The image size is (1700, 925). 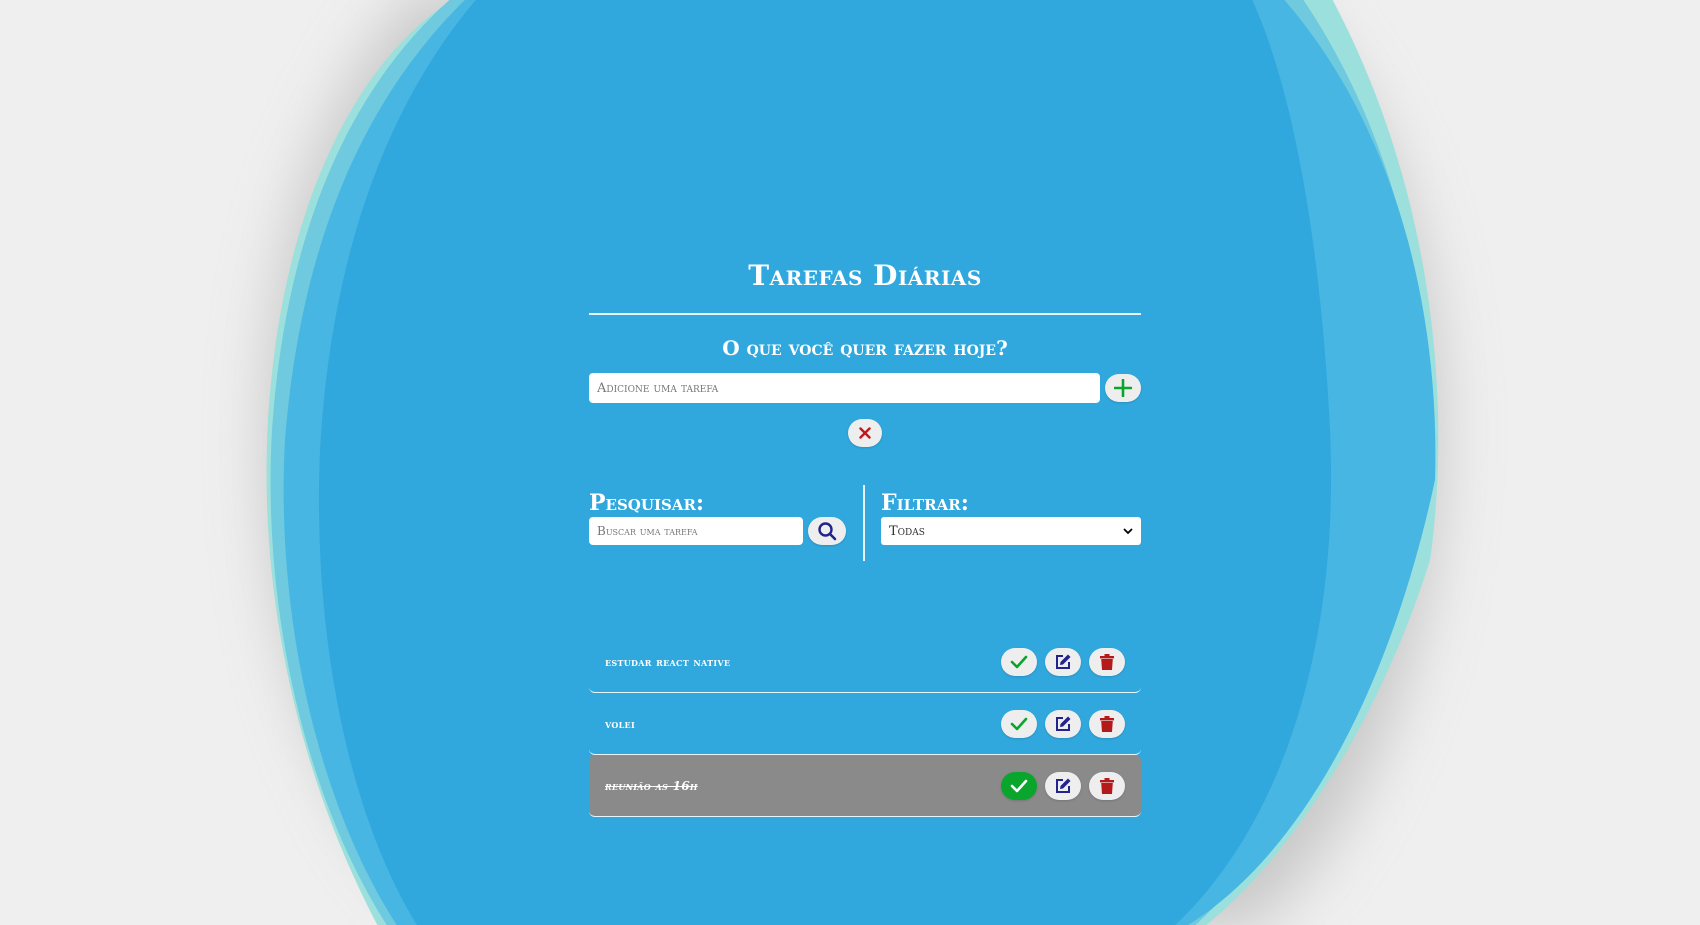 I want to click on filter-selected-value: Todas, so click(x=907, y=531).